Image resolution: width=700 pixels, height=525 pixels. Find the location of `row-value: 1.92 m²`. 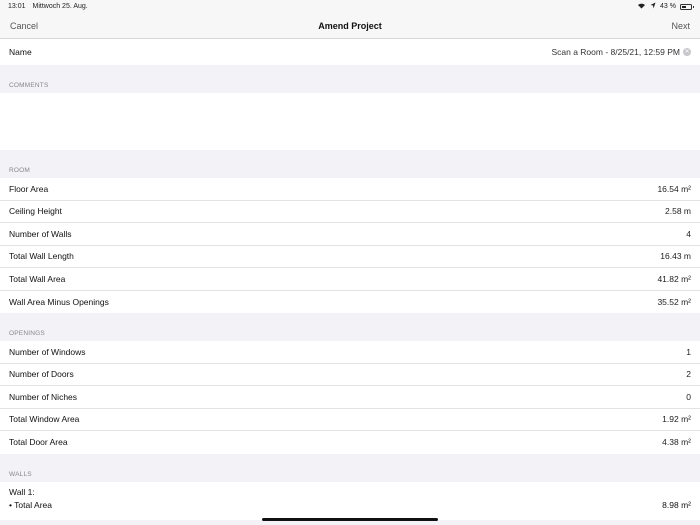

row-value: 1.92 m² is located at coordinates (676, 419).